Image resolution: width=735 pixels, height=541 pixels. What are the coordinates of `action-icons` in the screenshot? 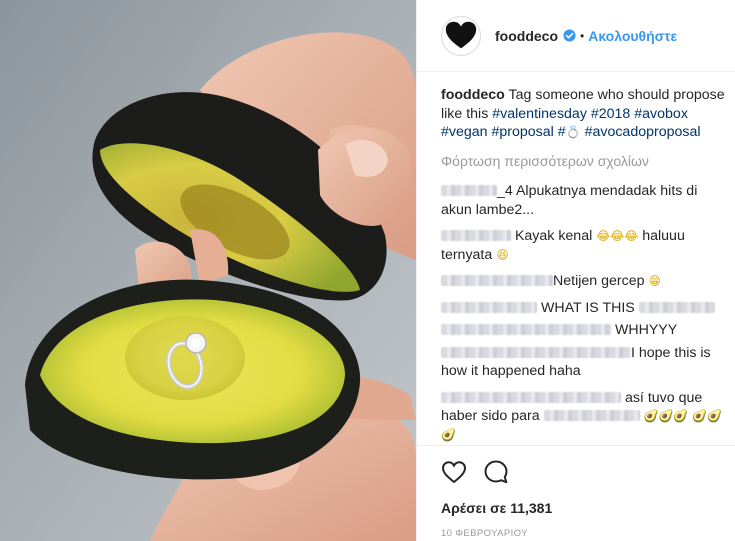 It's located at (588, 472).